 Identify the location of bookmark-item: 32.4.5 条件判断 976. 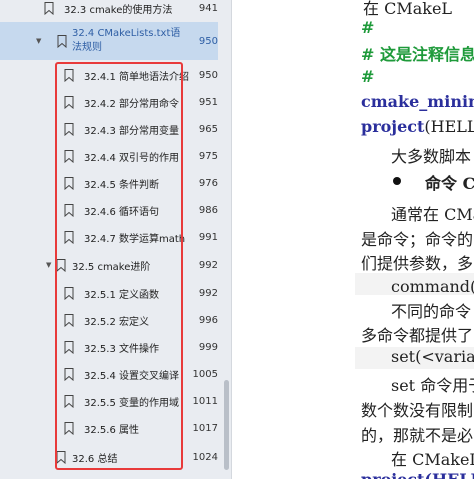
(109, 183).